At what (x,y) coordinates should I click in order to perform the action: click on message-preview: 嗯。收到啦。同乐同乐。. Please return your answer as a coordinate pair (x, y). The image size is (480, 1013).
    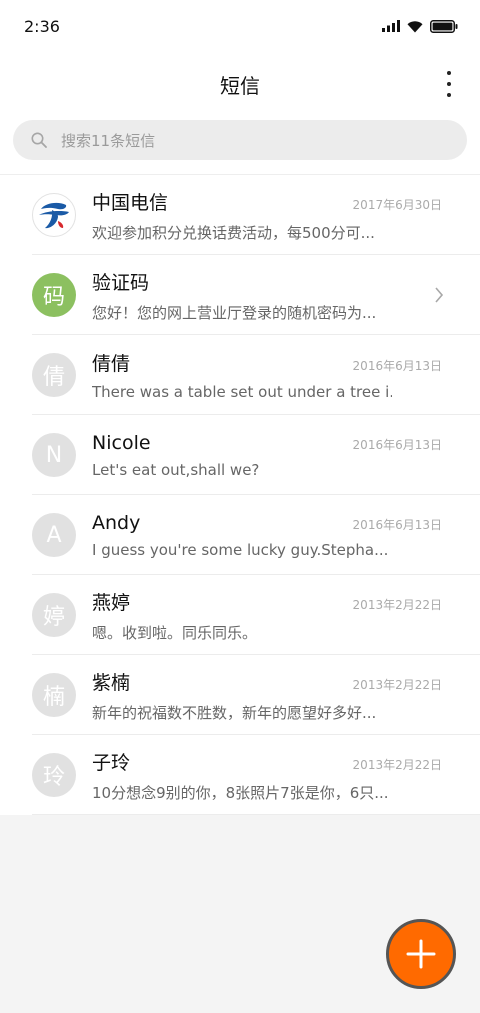
    Looking at the image, I should click on (175, 632).